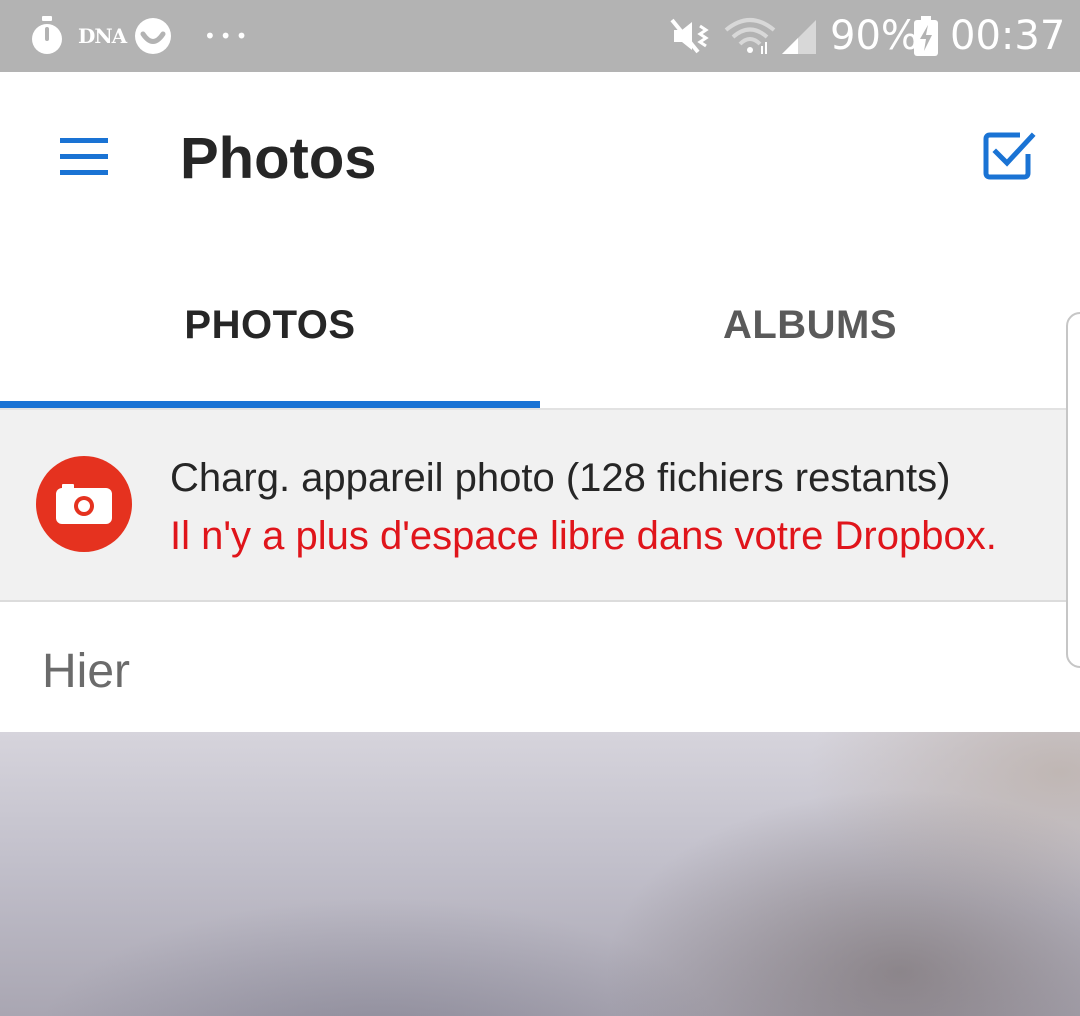 The width and height of the screenshot is (1080, 1016). What do you see at coordinates (750, 36) in the screenshot?
I see `wifi-icon` at bounding box center [750, 36].